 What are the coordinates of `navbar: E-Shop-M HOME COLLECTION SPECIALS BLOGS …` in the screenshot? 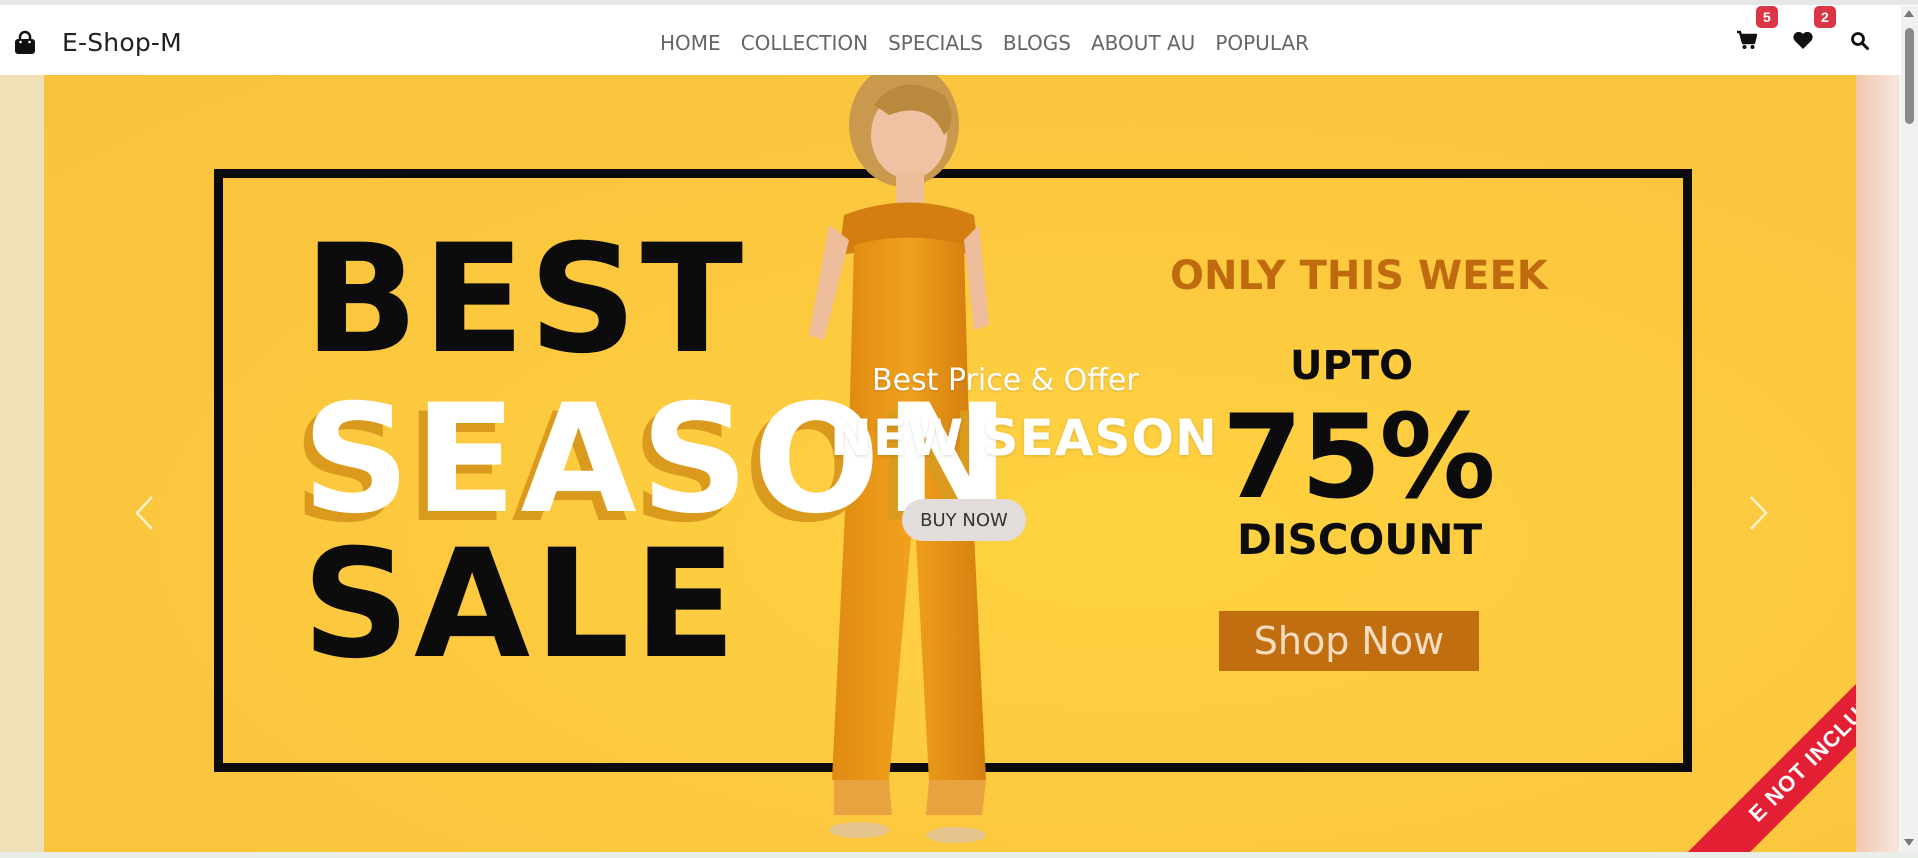 It's located at (950, 40).